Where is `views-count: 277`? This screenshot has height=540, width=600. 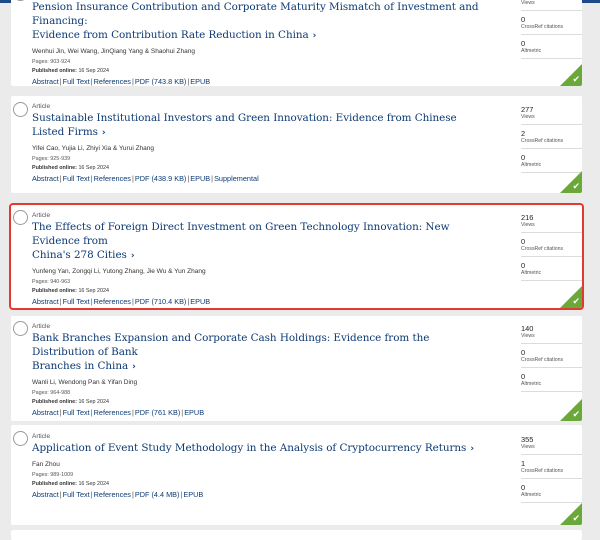
views-count: 277 is located at coordinates (527, 109).